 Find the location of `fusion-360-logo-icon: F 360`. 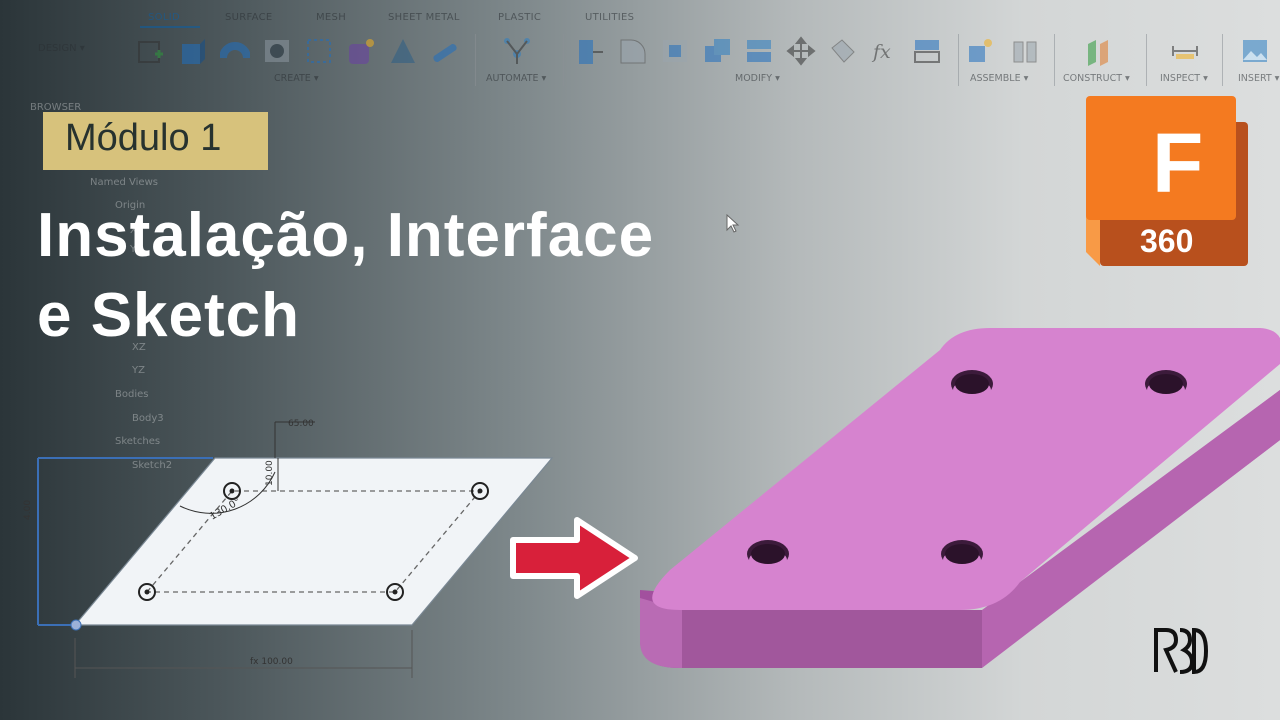

fusion-360-logo-icon: F 360 is located at coordinates (1167, 181).